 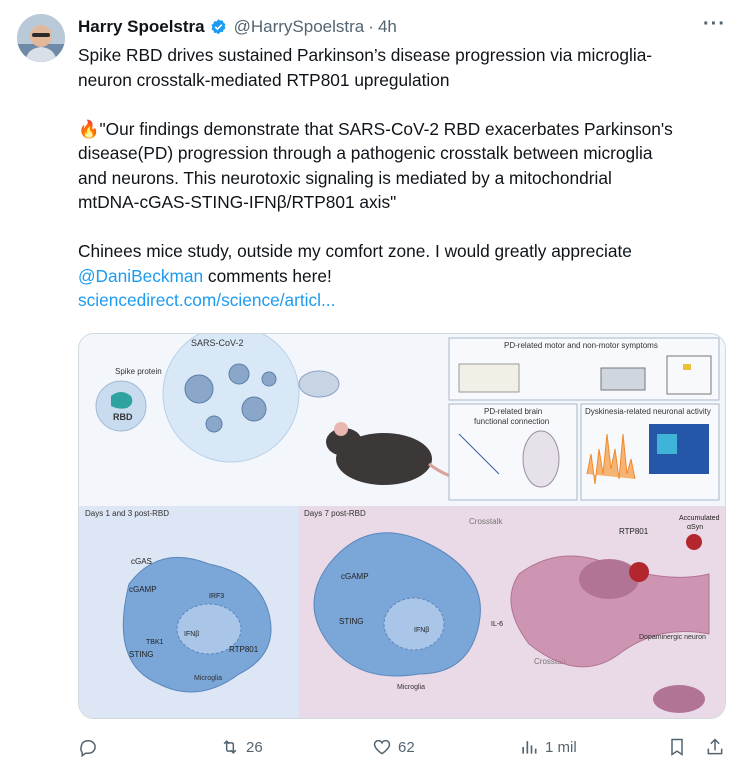 I want to click on mention-link: @DaniBeckman, so click(x=140, y=276).